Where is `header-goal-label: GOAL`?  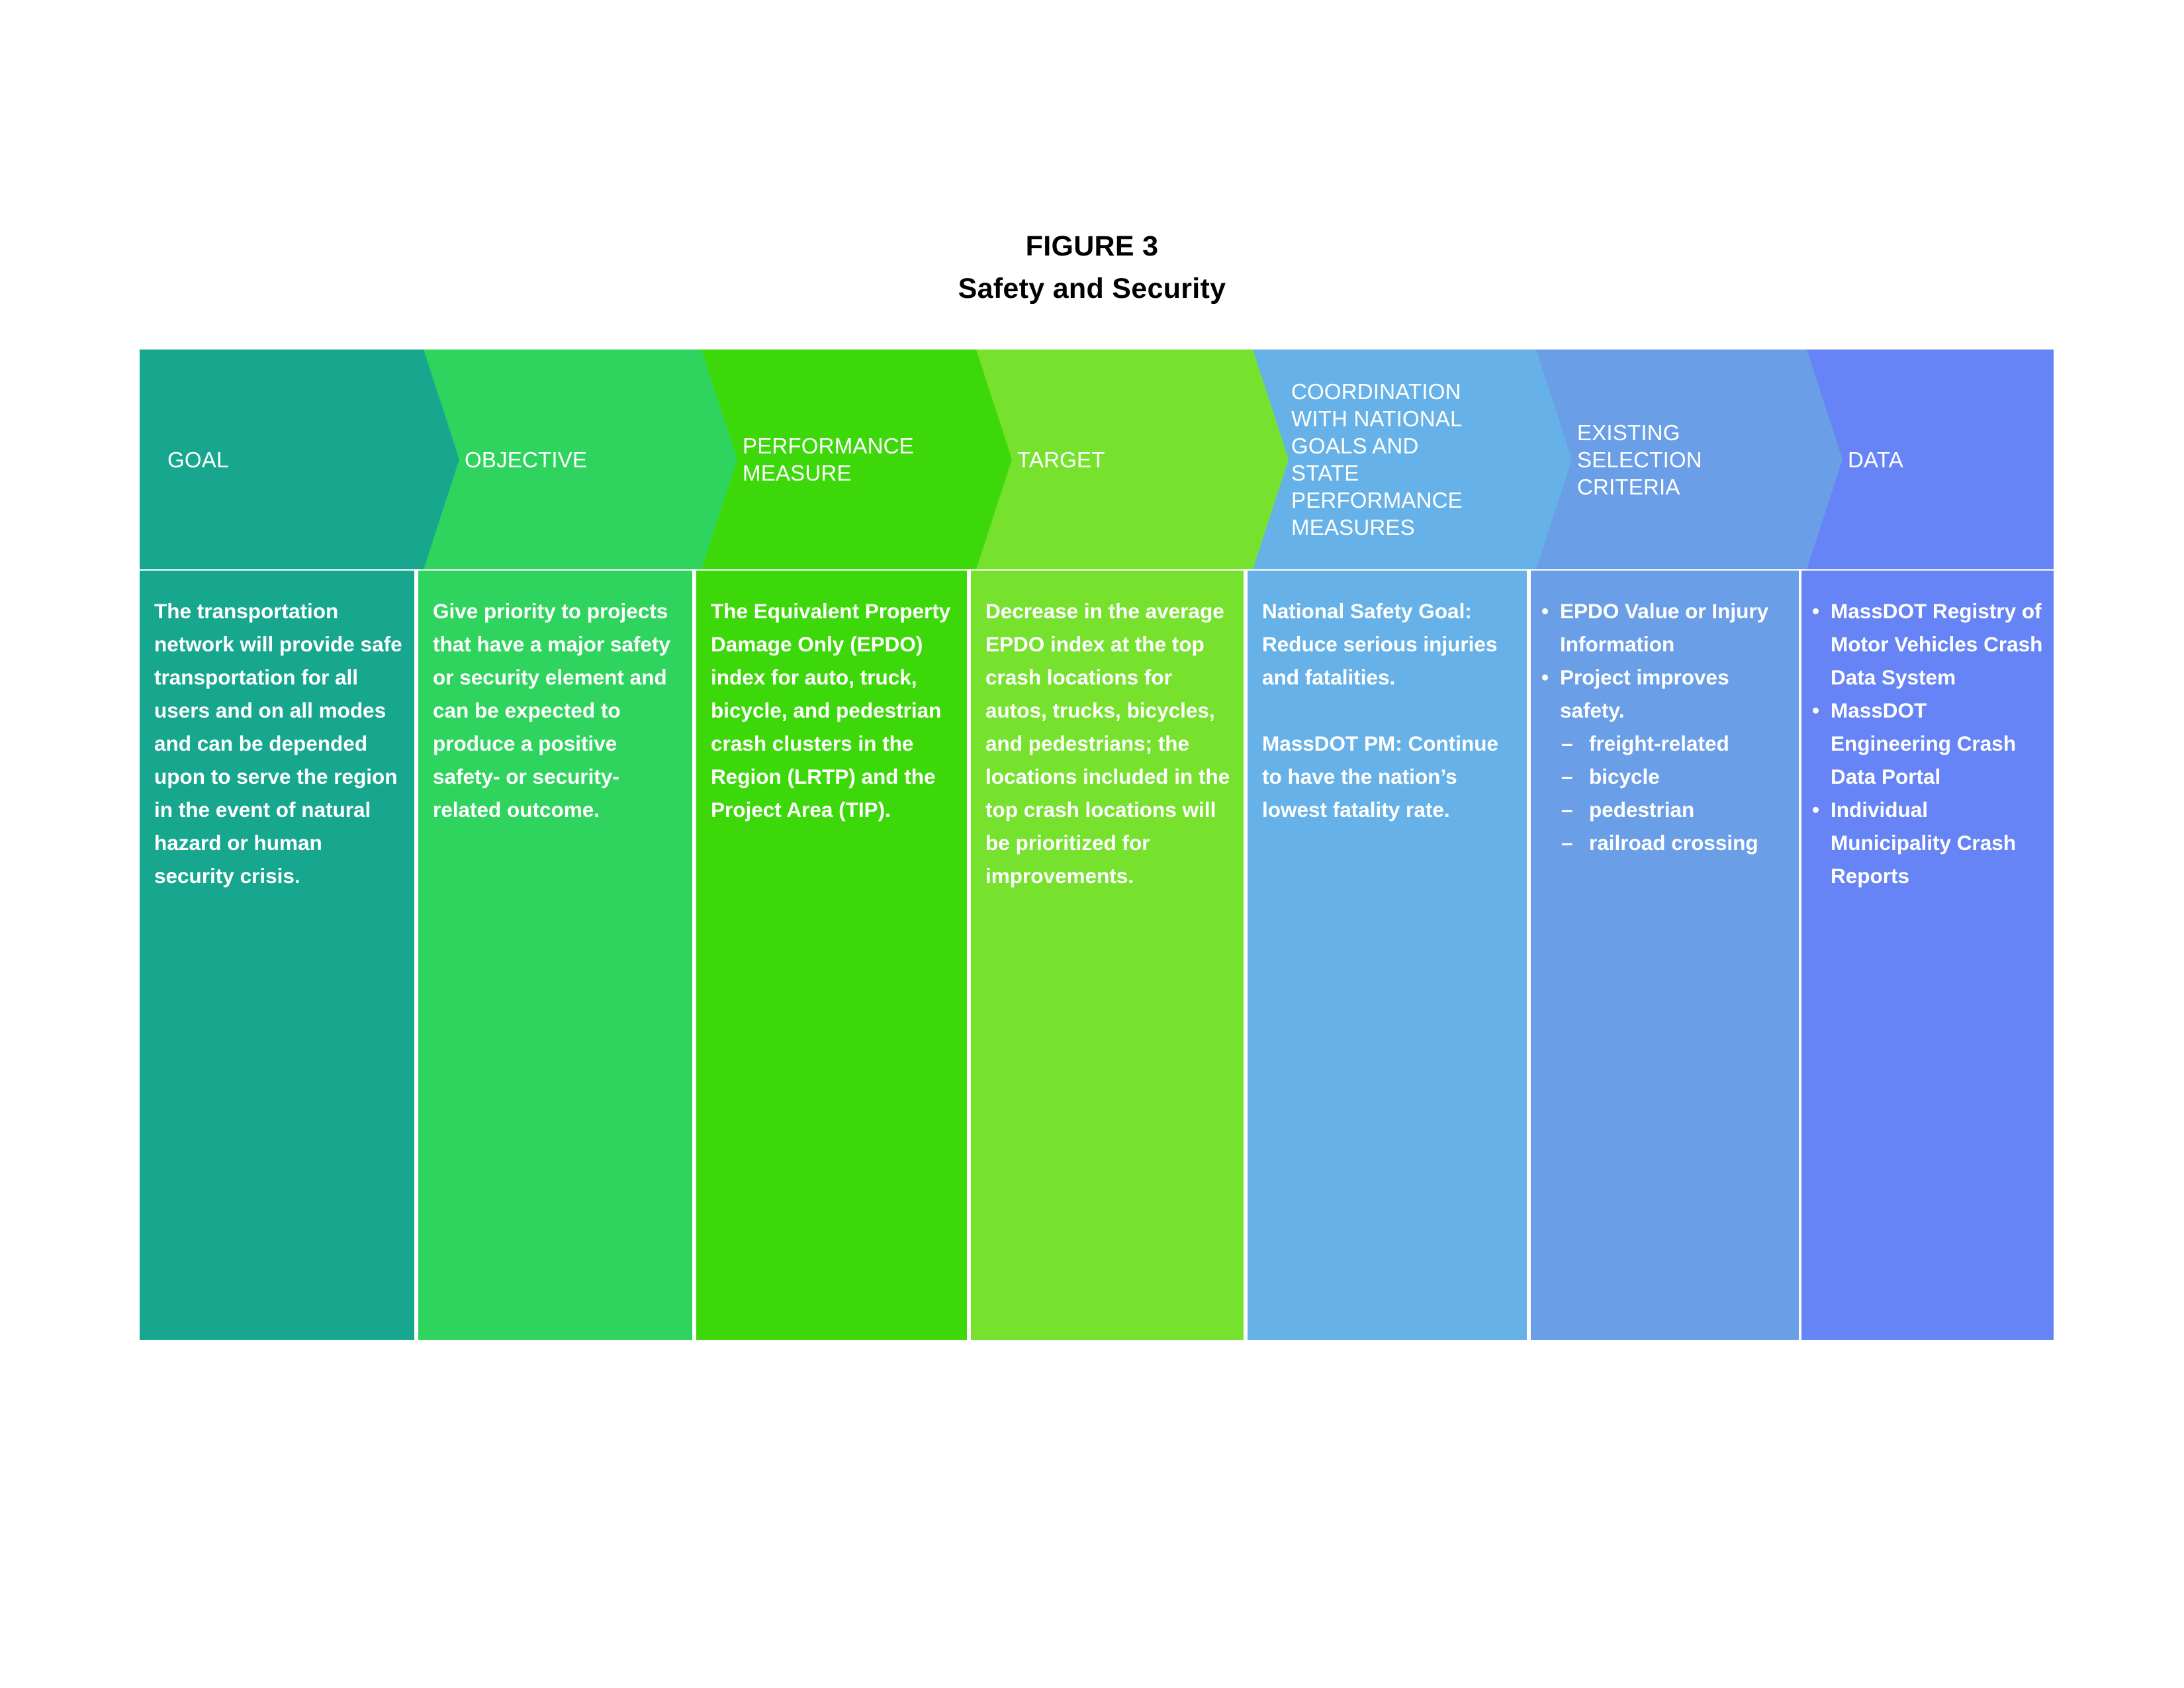 header-goal-label: GOAL is located at coordinates (198, 459).